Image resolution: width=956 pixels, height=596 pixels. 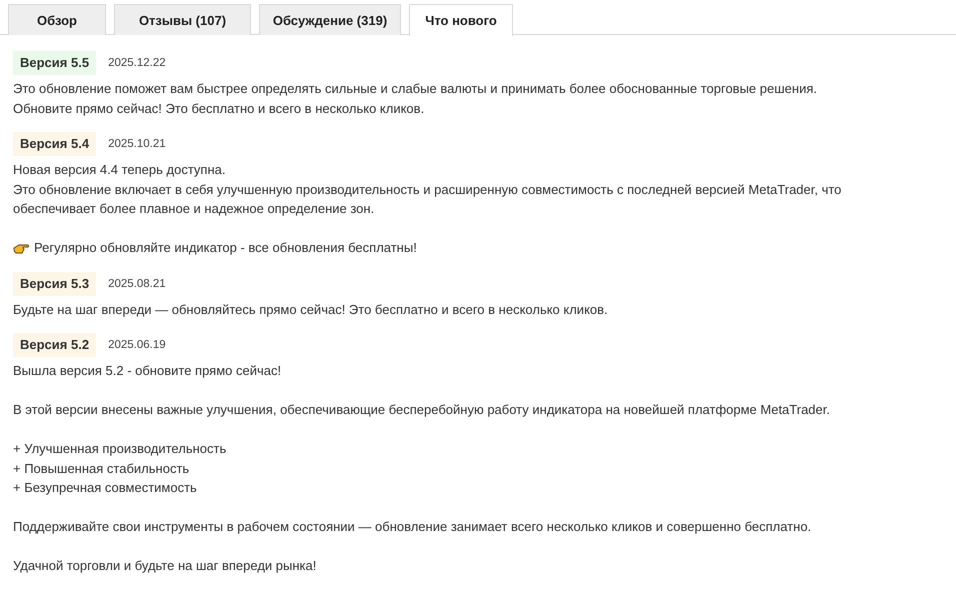 What do you see at coordinates (137, 345) in the screenshot?
I see `release-date: 2025.06.19` at bounding box center [137, 345].